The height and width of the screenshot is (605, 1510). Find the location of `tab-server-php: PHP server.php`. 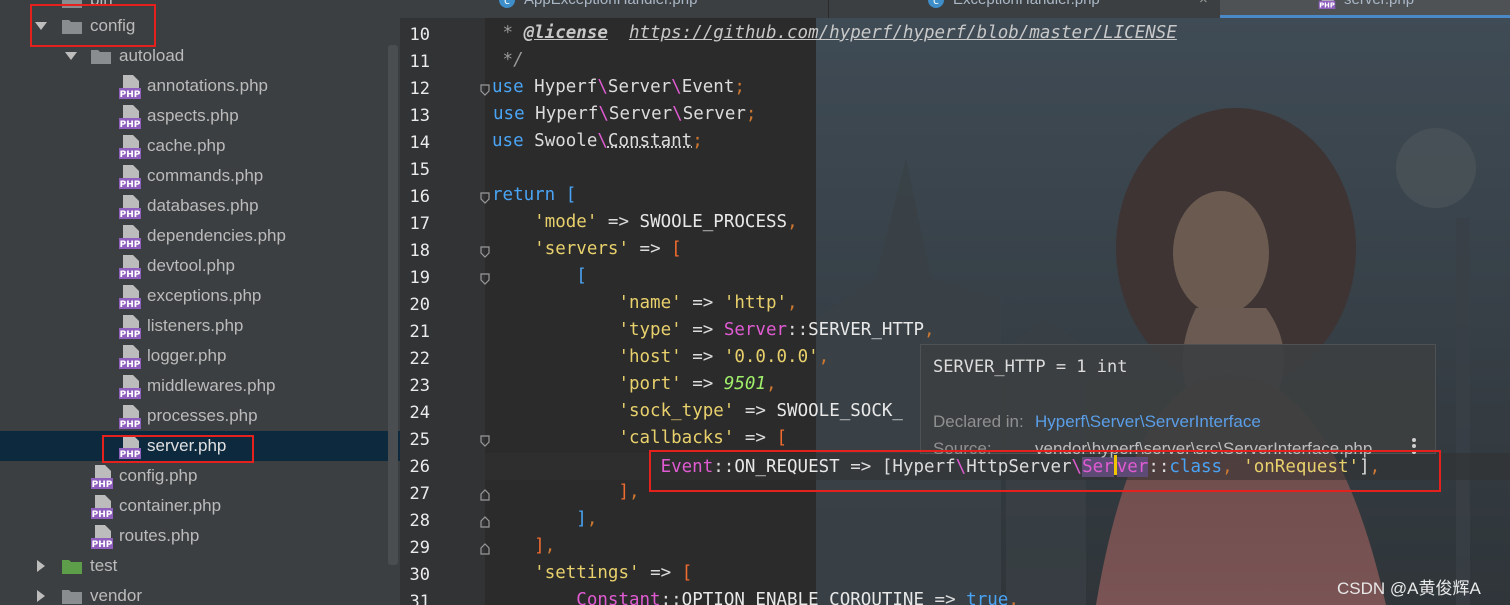

tab-server-php: PHP server.php is located at coordinates (1365, 9).